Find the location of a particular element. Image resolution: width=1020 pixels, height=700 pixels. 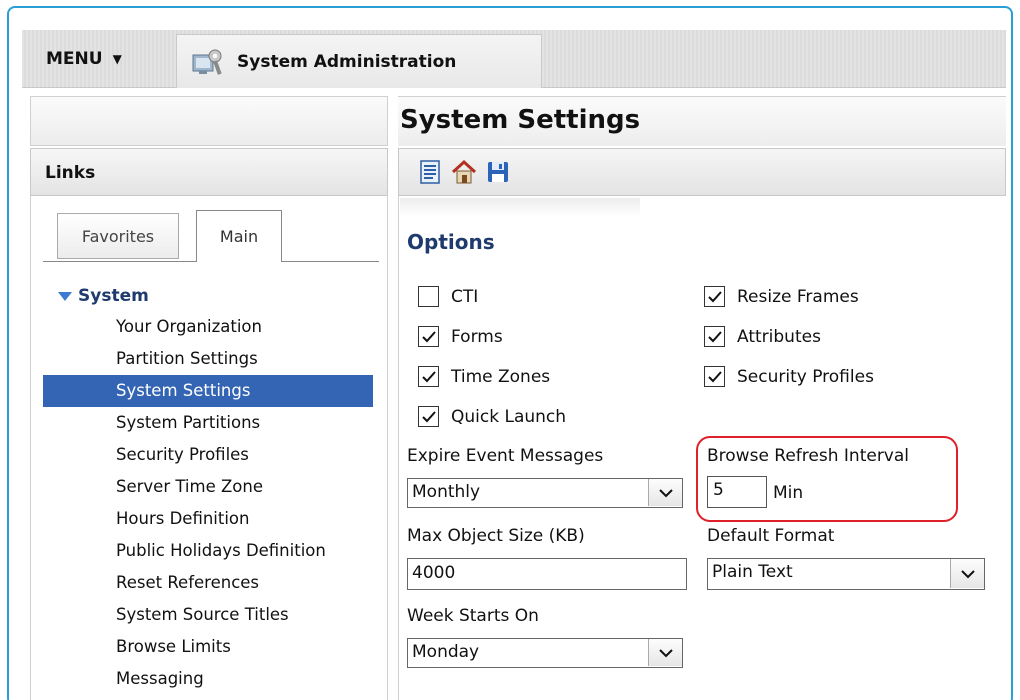

checkbox-time-zones: Time Zones is located at coordinates (484, 376).